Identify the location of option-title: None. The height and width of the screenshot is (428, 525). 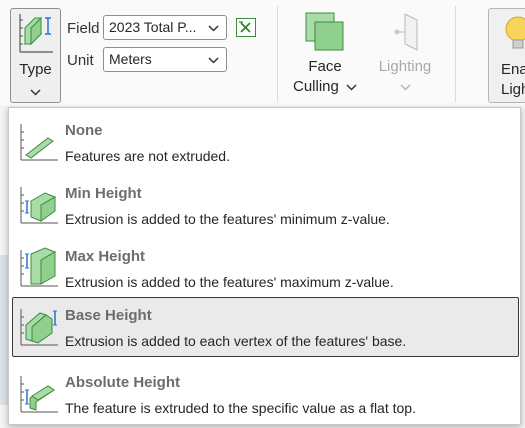
(84, 130).